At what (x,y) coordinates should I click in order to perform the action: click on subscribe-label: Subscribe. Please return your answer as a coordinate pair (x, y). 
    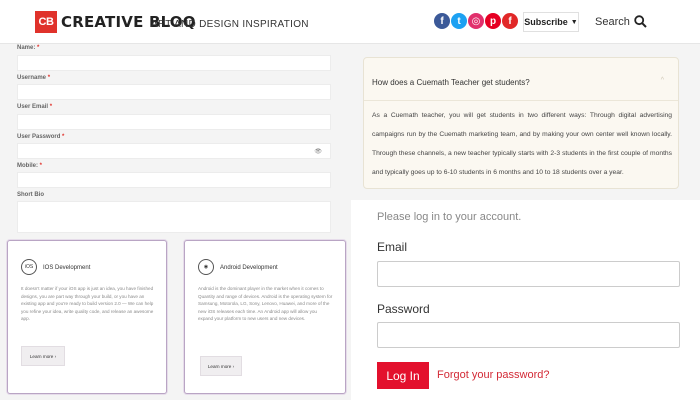
    Looking at the image, I should click on (546, 22).